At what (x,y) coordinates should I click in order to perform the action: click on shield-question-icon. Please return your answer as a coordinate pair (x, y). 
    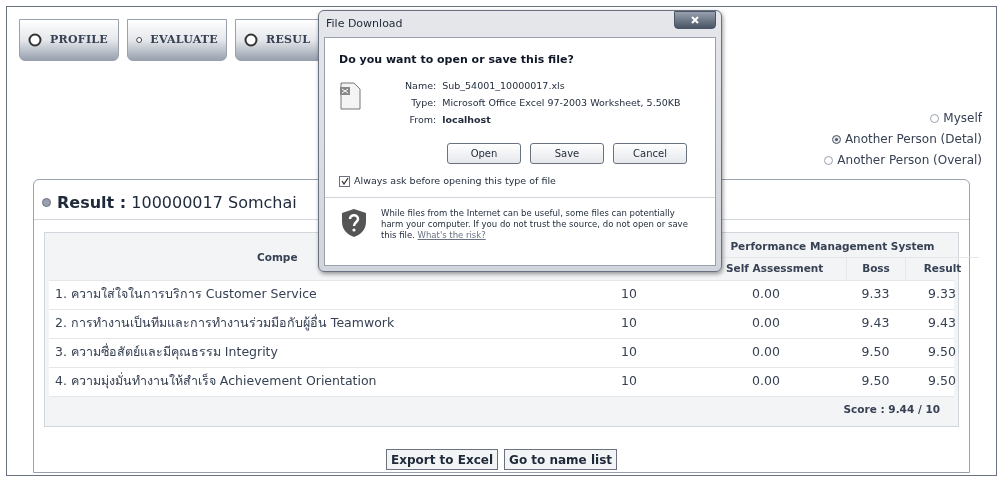
    Looking at the image, I should click on (354, 222).